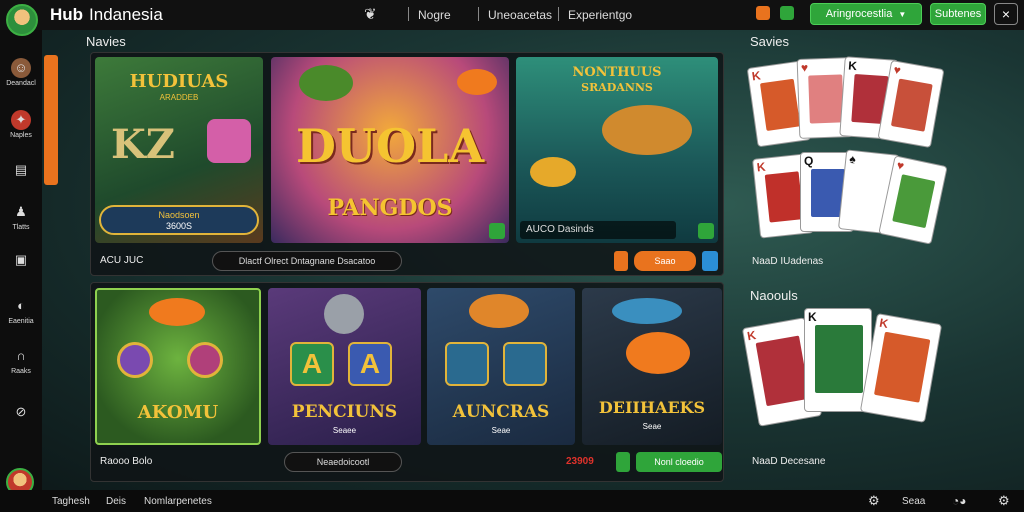  Describe the element at coordinates (390, 208) in the screenshot. I see `game-subtitle: PANGDOS` at that location.